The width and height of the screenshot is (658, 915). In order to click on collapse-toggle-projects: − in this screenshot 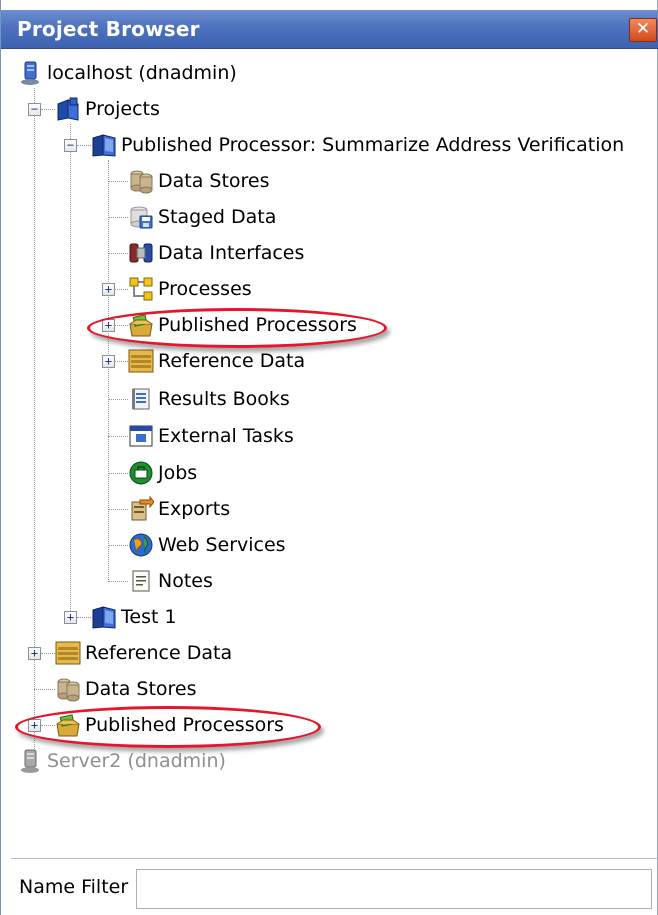, I will do `click(34, 109)`.